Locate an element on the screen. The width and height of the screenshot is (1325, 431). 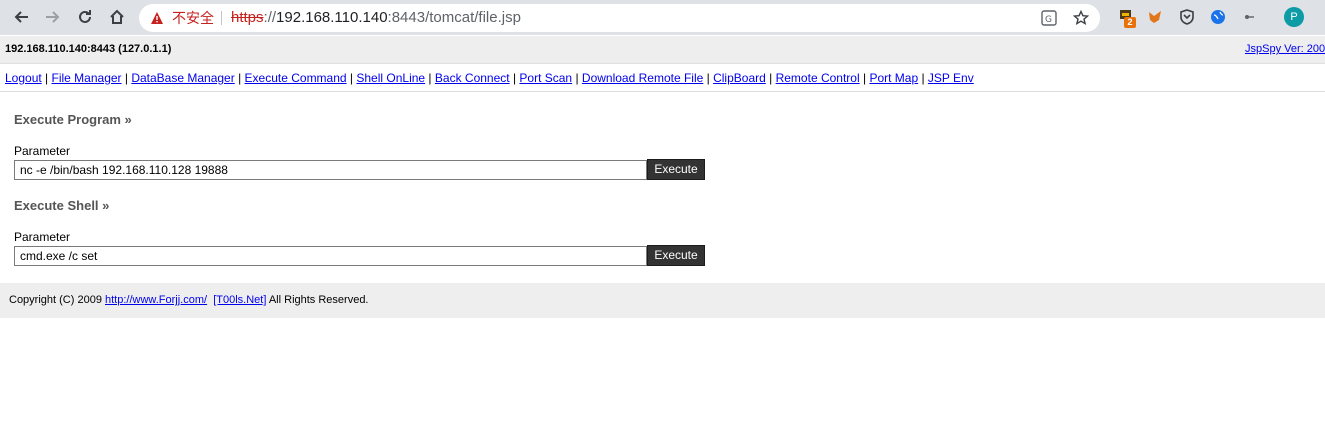
profile-avatar: P is located at coordinates (1294, 17).